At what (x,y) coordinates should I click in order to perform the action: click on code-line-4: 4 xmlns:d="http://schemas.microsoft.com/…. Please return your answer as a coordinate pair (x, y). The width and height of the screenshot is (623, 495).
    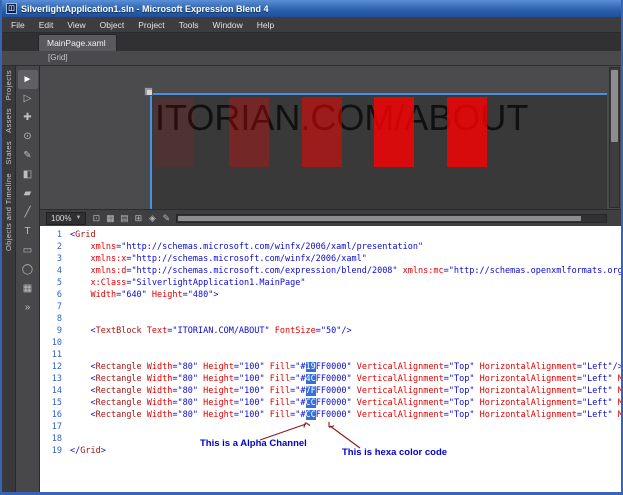
    Looking at the image, I should click on (330, 271).